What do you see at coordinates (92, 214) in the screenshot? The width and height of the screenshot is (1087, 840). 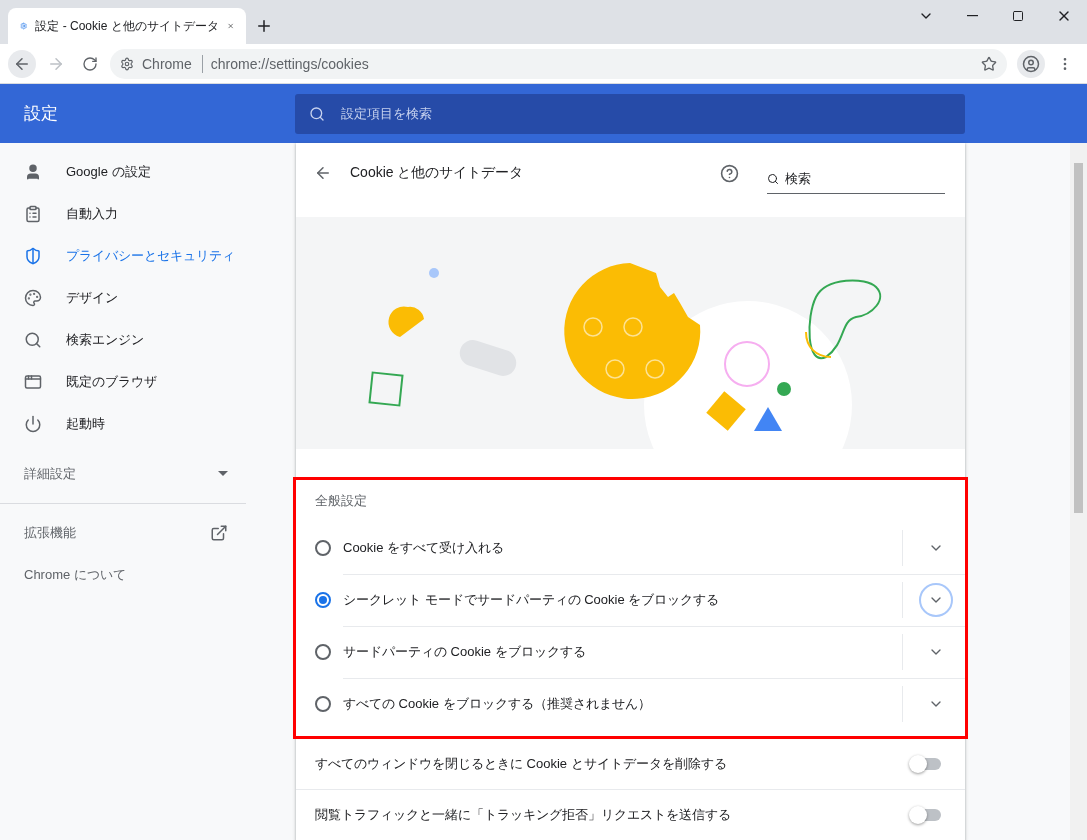 I see `sidebar-label: 自動入力` at bounding box center [92, 214].